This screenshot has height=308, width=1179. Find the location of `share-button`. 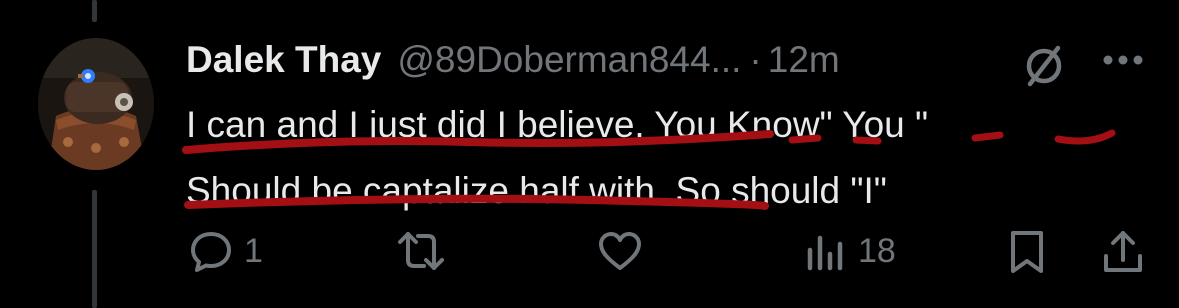

share-button is located at coordinates (1123, 252).